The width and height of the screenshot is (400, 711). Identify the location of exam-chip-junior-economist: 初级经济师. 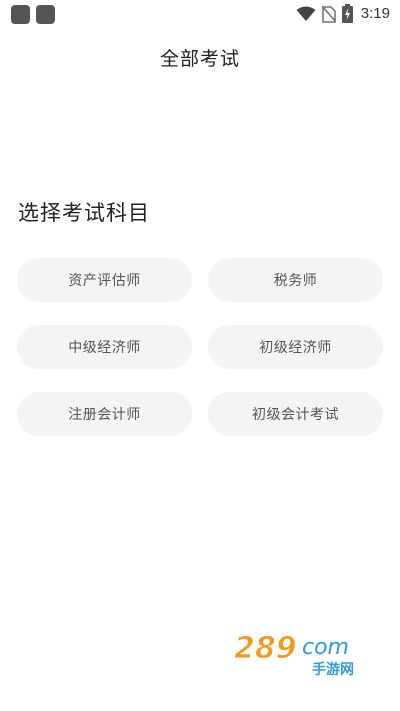
(295, 347).